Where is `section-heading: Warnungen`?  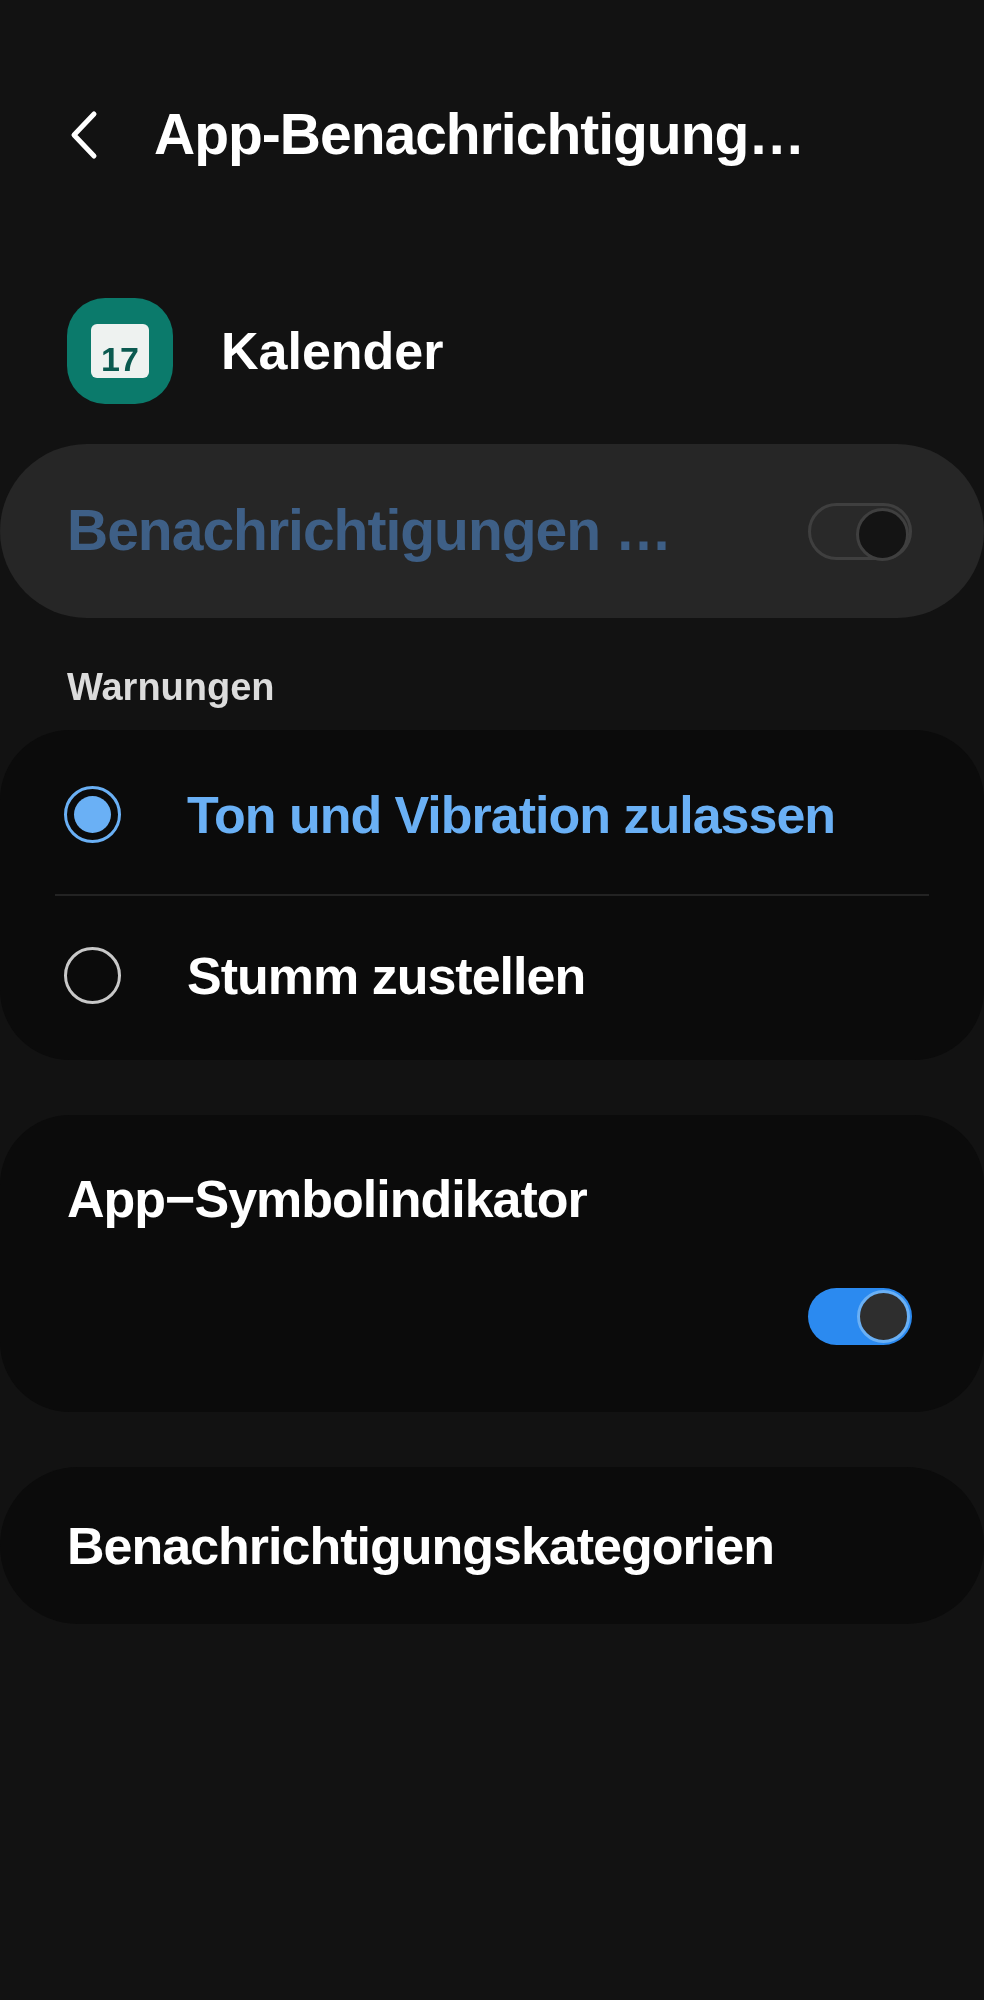
section-heading: Warnungen is located at coordinates (170, 687).